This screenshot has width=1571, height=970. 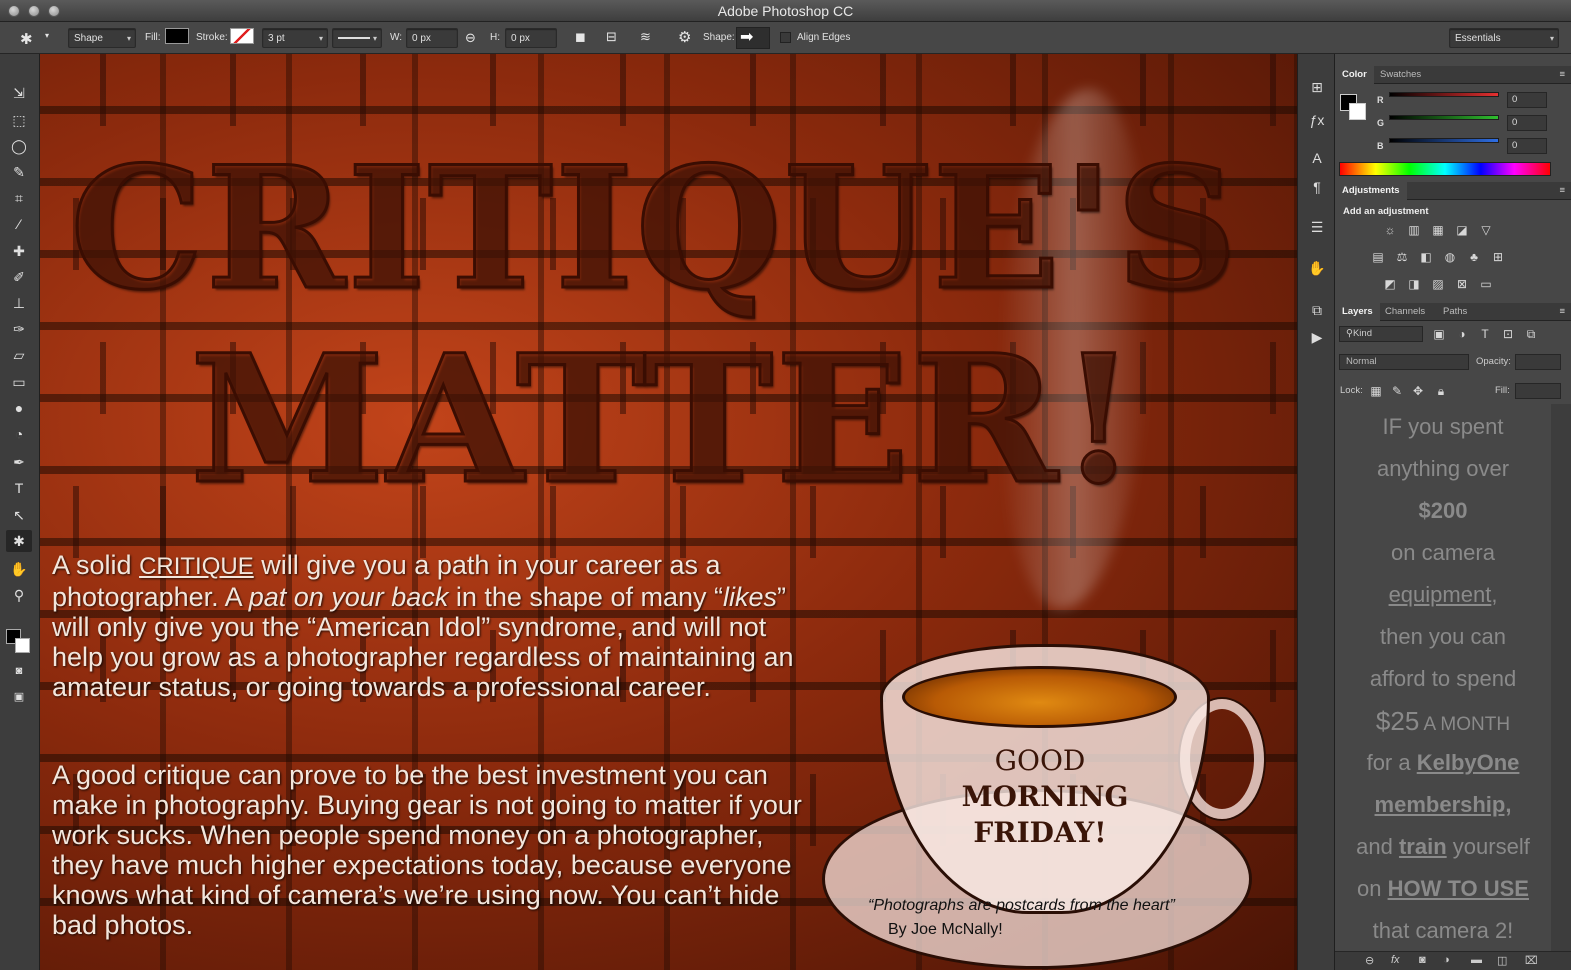 What do you see at coordinates (1414, 284) in the screenshot?
I see `posterize-icon: ◨` at bounding box center [1414, 284].